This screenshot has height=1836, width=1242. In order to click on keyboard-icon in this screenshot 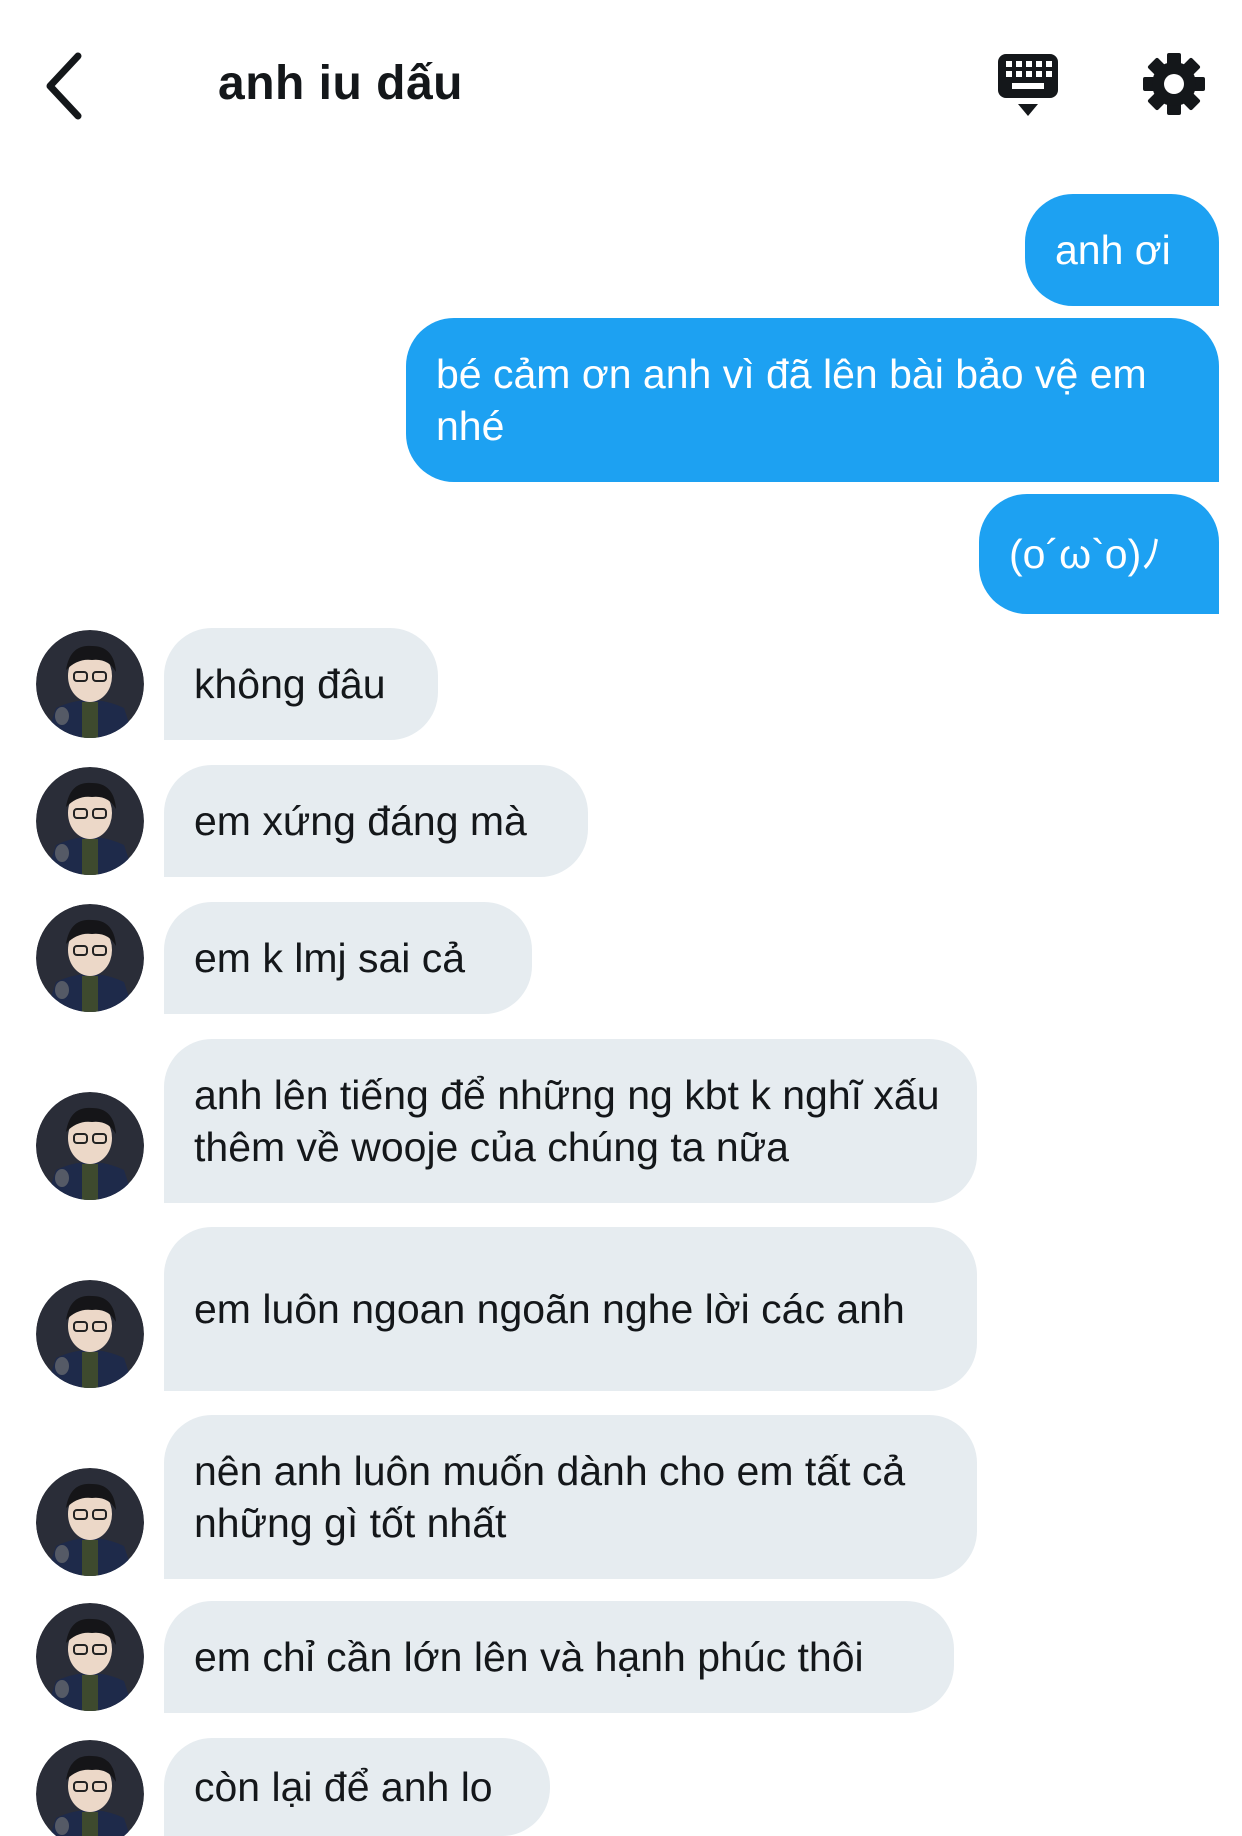, I will do `click(1028, 85)`.